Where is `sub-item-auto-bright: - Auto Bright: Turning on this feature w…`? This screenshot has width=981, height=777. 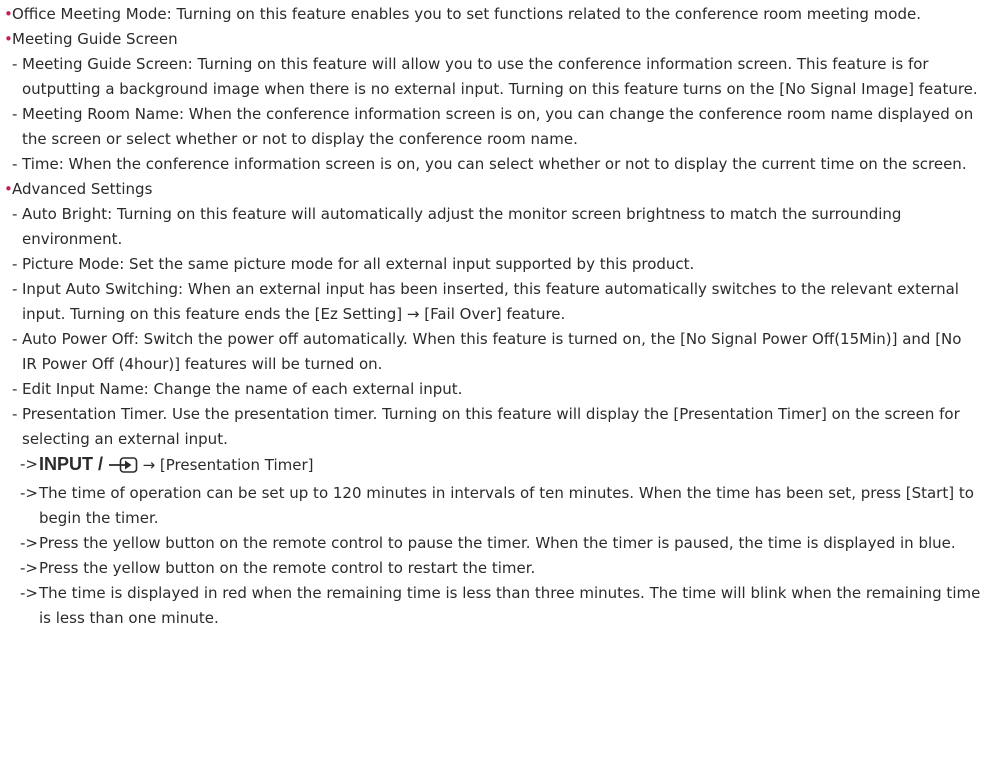
sub-item-auto-bright: - Auto Bright: Turning on this feature w… is located at coordinates (490, 227).